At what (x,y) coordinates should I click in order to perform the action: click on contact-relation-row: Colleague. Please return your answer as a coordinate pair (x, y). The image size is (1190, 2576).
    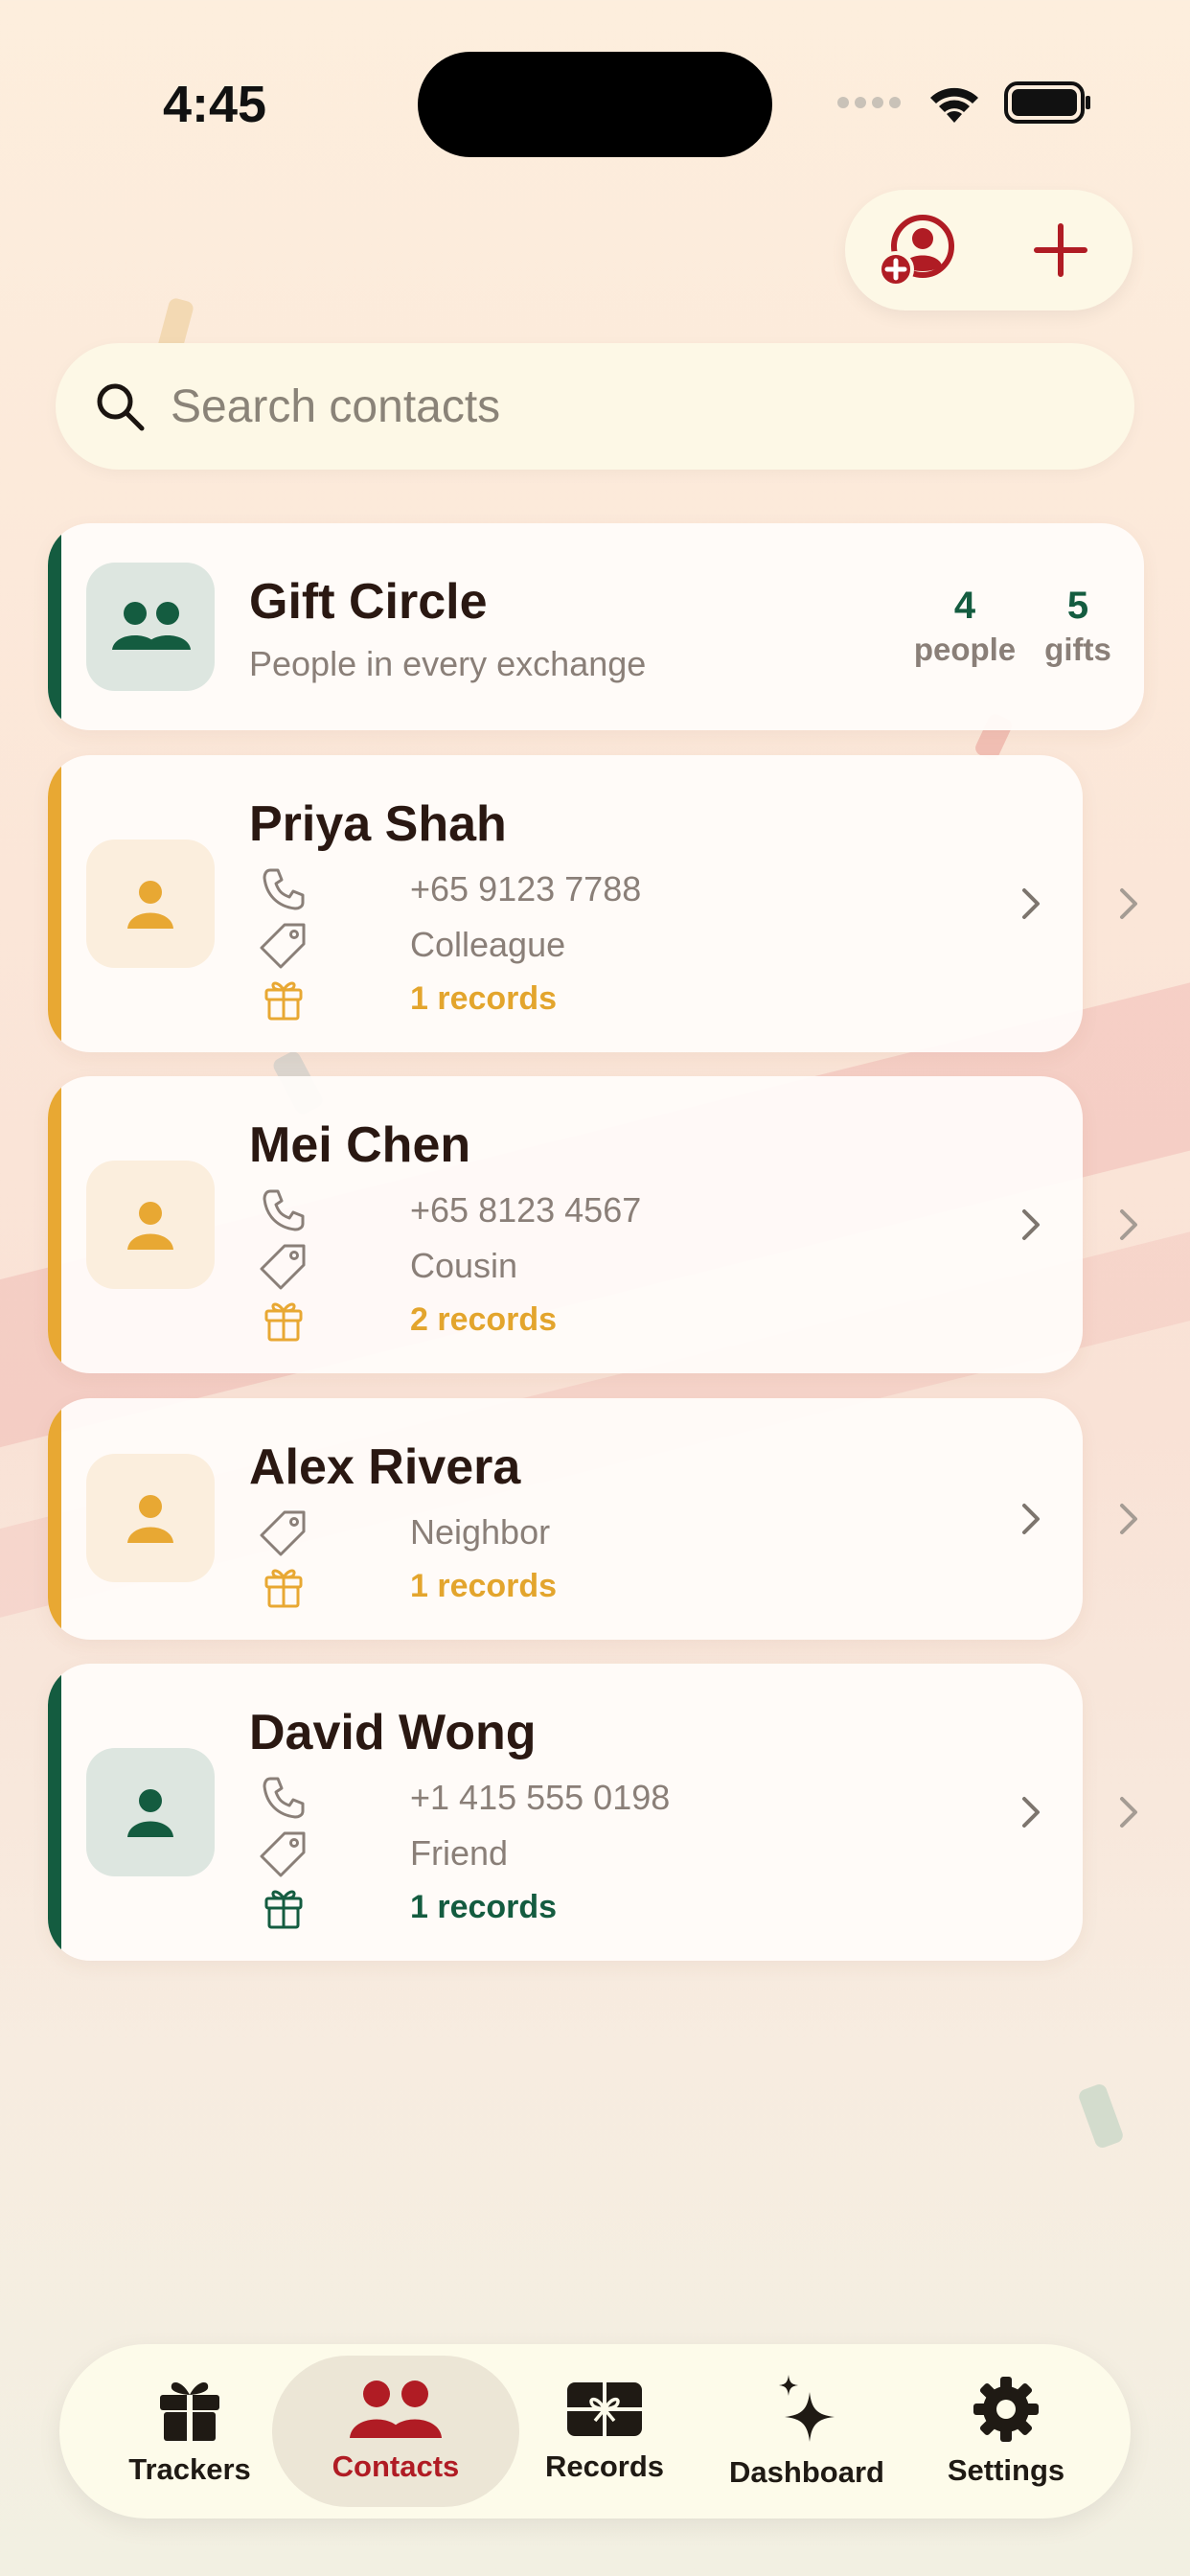
    Looking at the image, I should click on (411, 945).